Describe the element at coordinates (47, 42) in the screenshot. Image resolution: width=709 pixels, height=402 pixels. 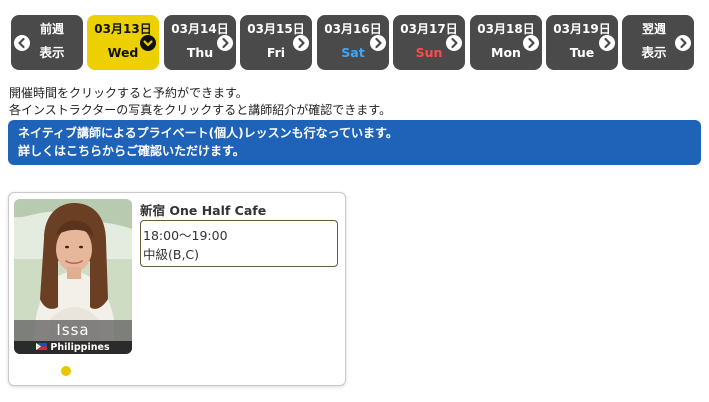
I see `prev-week-button: 前週 表示` at that location.